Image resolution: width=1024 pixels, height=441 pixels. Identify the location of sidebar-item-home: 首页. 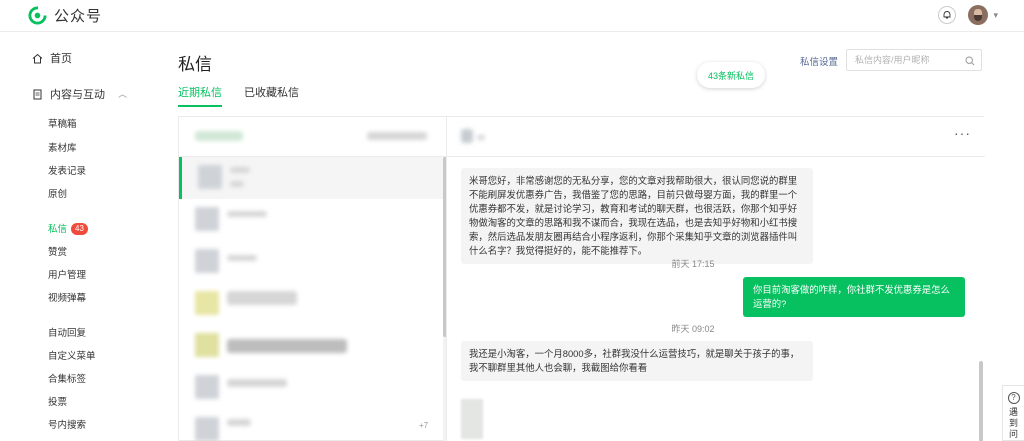
(52, 58).